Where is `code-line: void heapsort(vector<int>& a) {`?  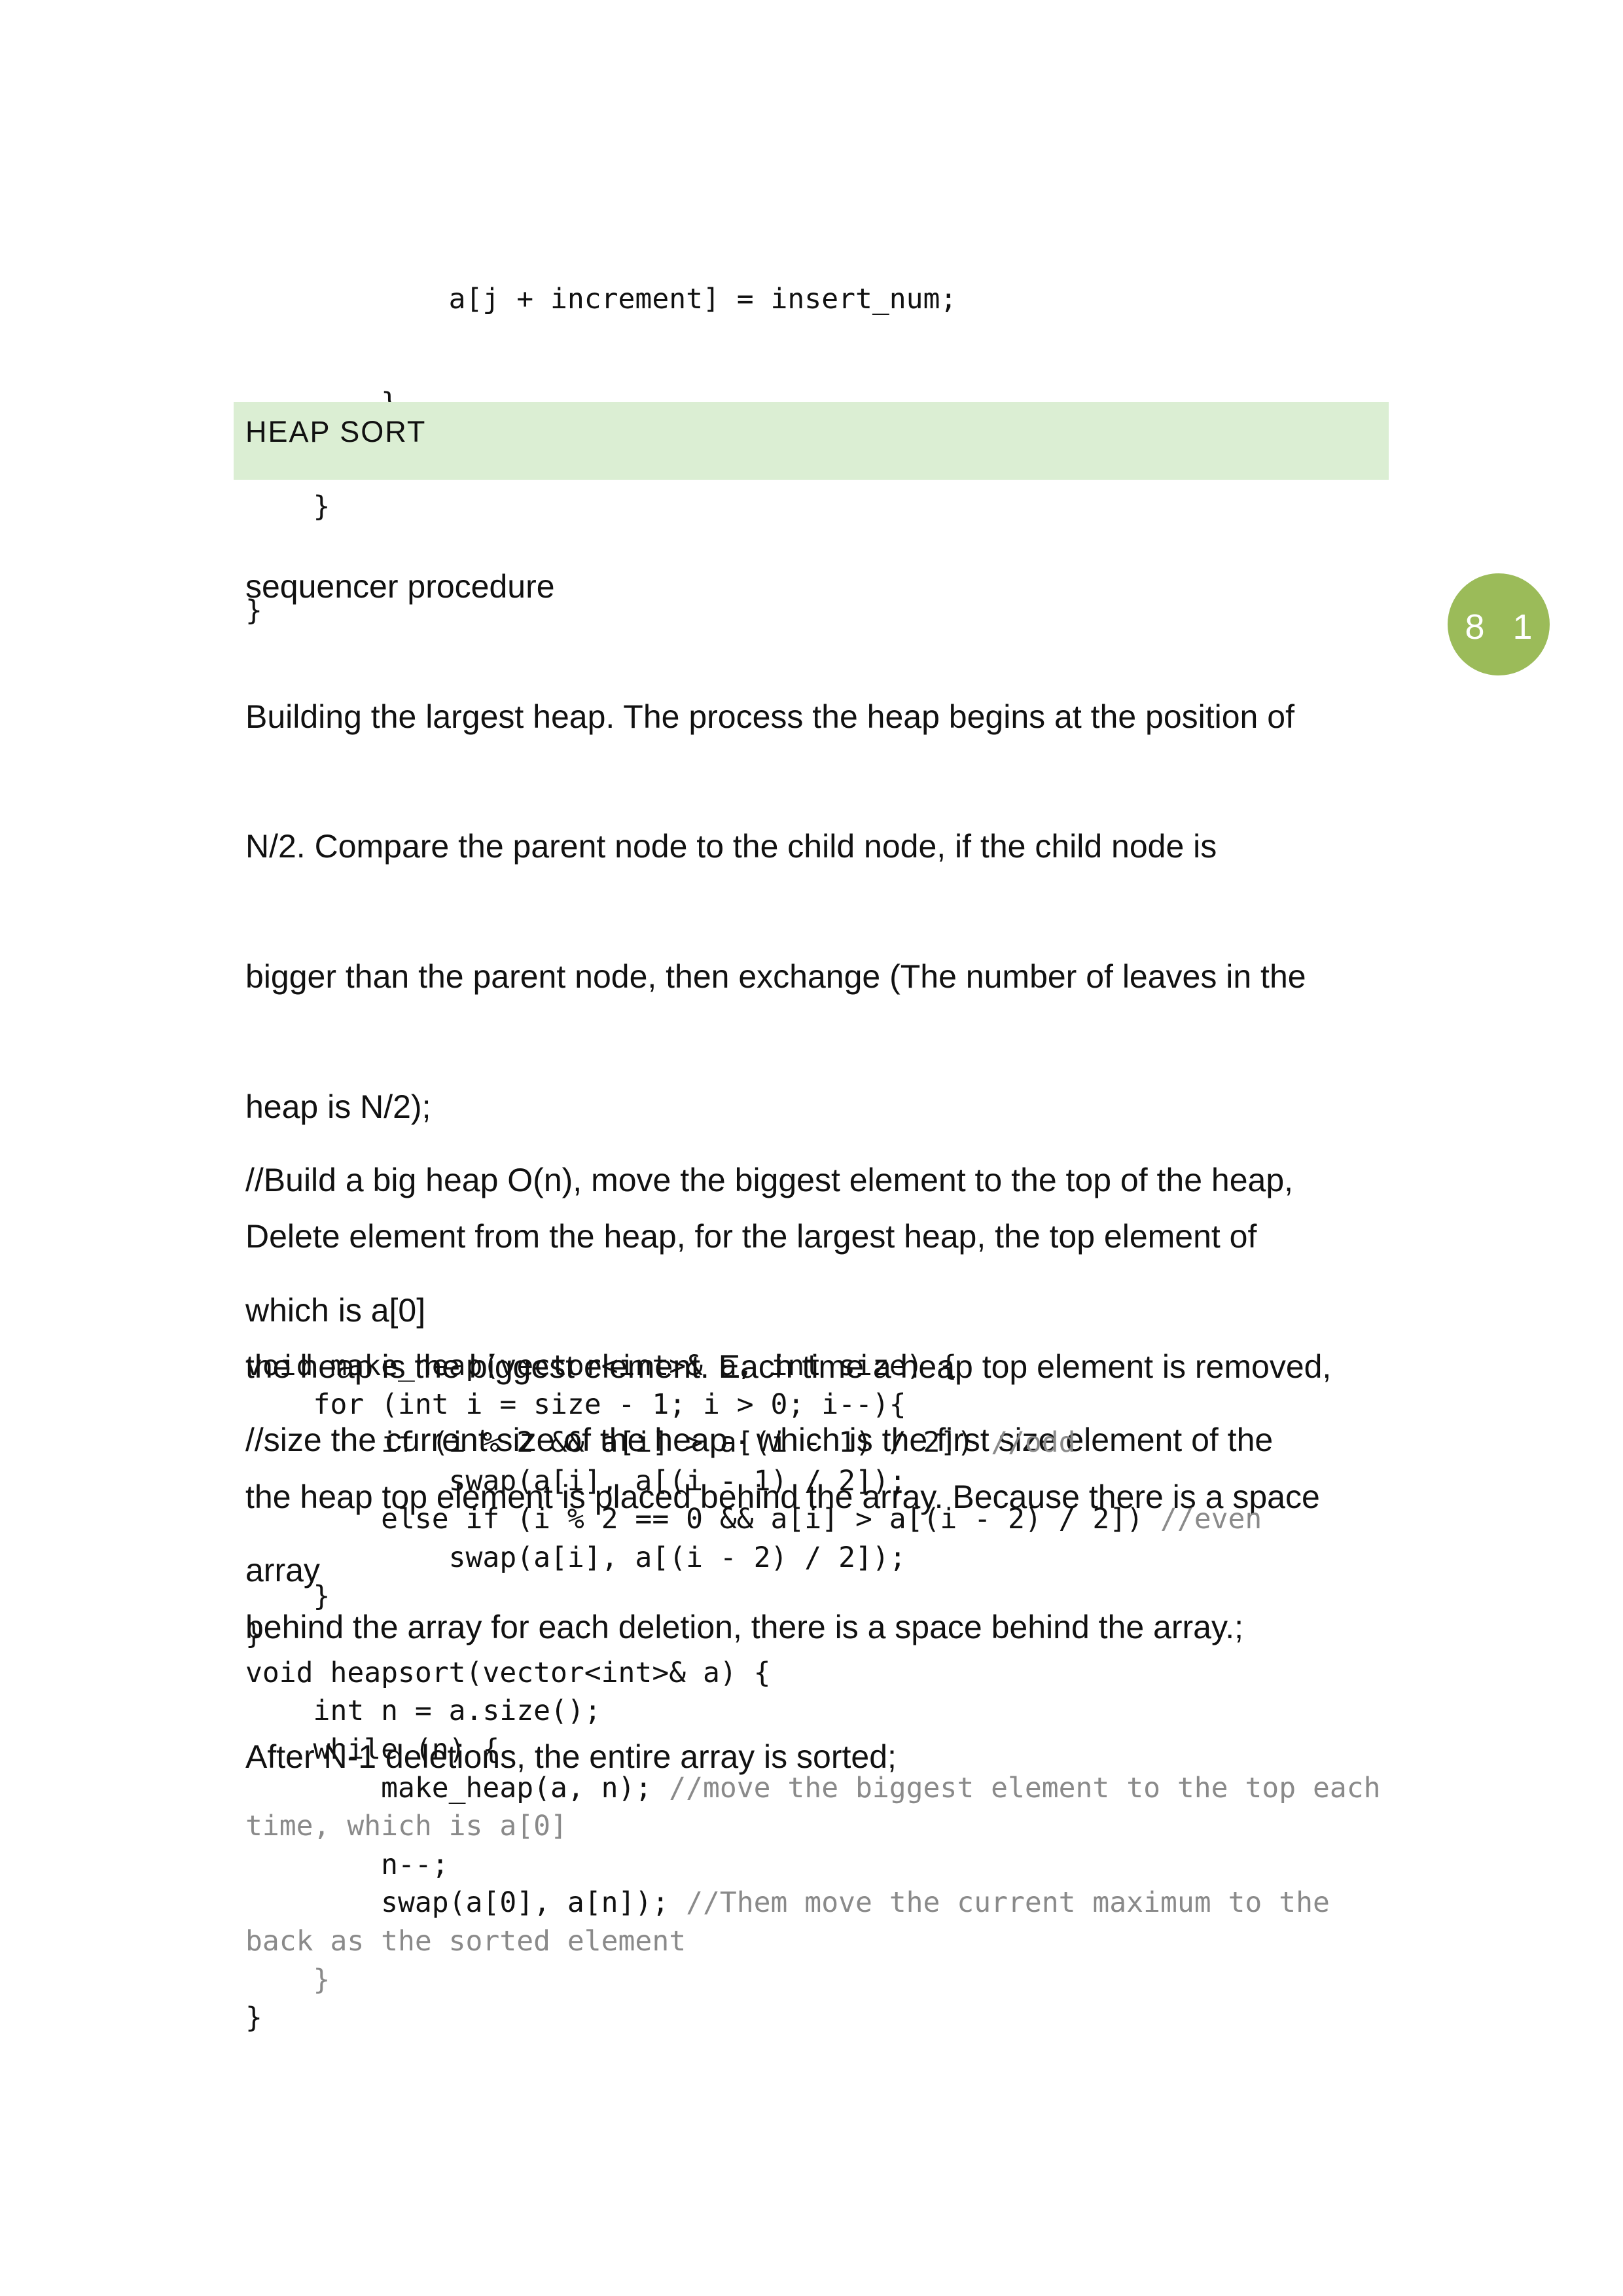
code-line: void heapsort(vector<int>& a) { is located at coordinates (813, 1673).